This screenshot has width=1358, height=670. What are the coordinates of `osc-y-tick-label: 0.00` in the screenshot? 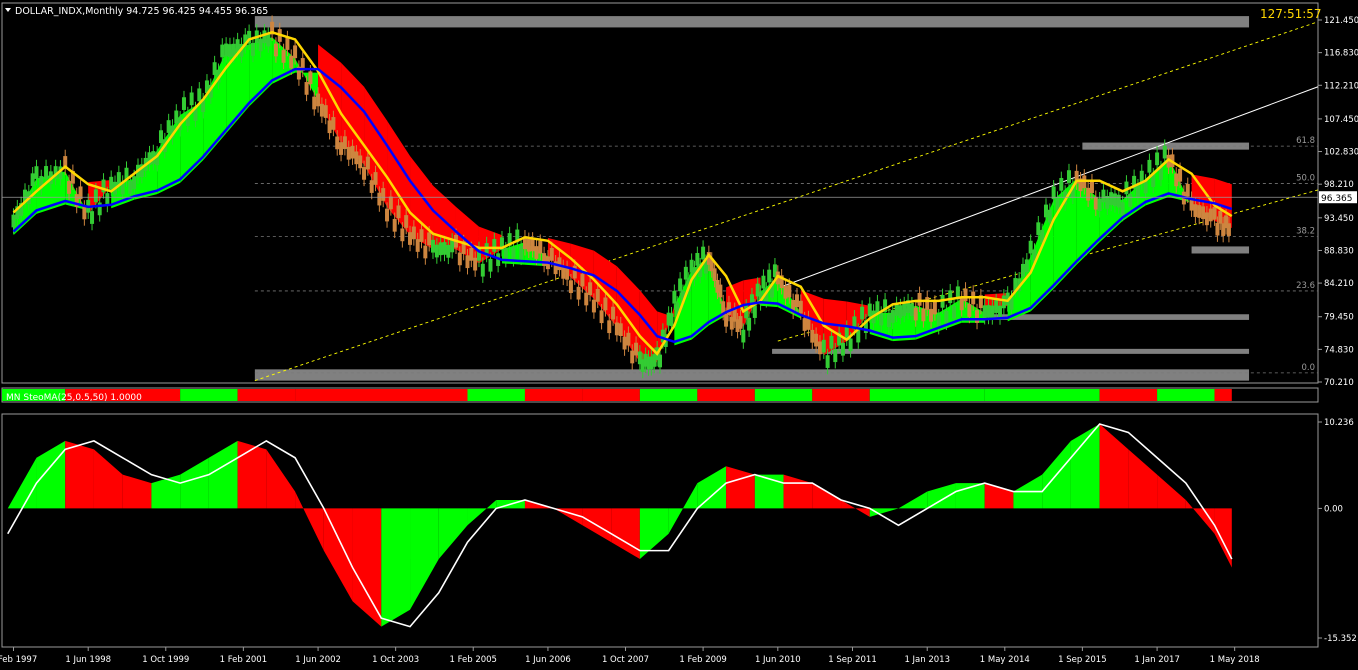 It's located at (1333, 509).